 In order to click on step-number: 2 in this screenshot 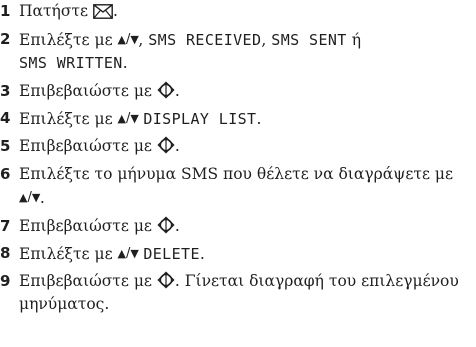, I will do `click(5, 39)`.